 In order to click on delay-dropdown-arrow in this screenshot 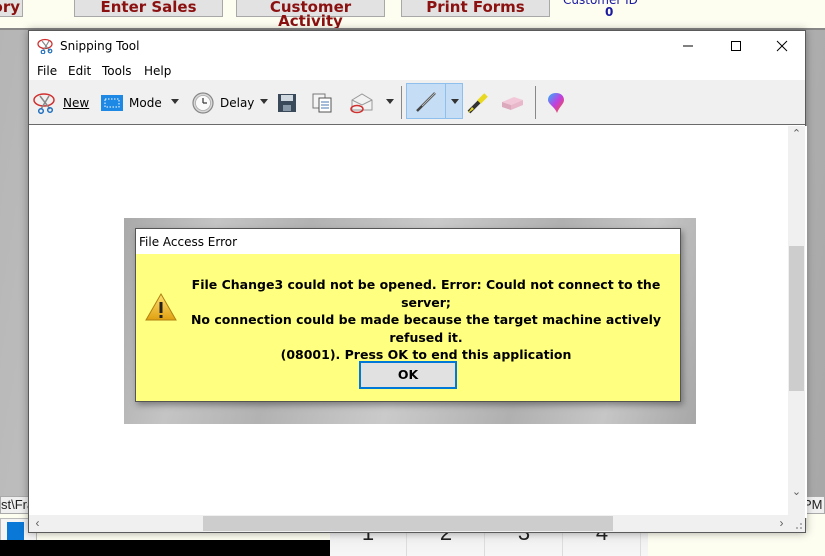, I will do `click(264, 101)`.